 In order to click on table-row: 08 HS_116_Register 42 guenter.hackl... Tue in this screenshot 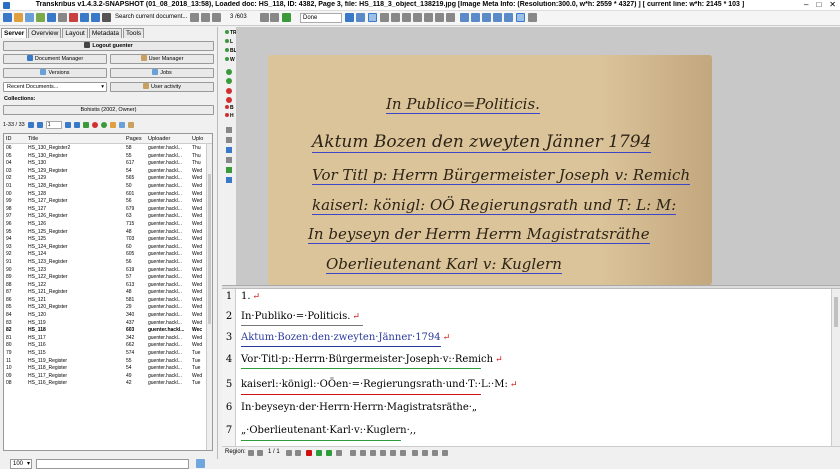, I will do `click(105, 384)`.